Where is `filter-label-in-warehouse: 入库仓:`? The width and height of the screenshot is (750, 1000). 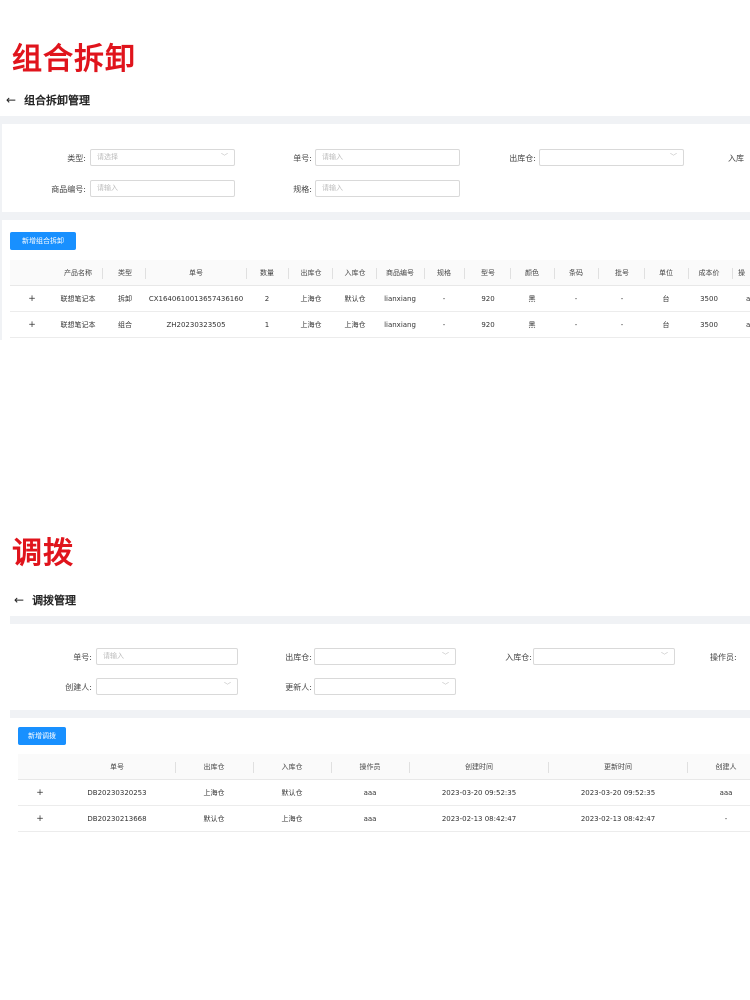
filter-label-in-warehouse: 入库仓: is located at coordinates (518, 657).